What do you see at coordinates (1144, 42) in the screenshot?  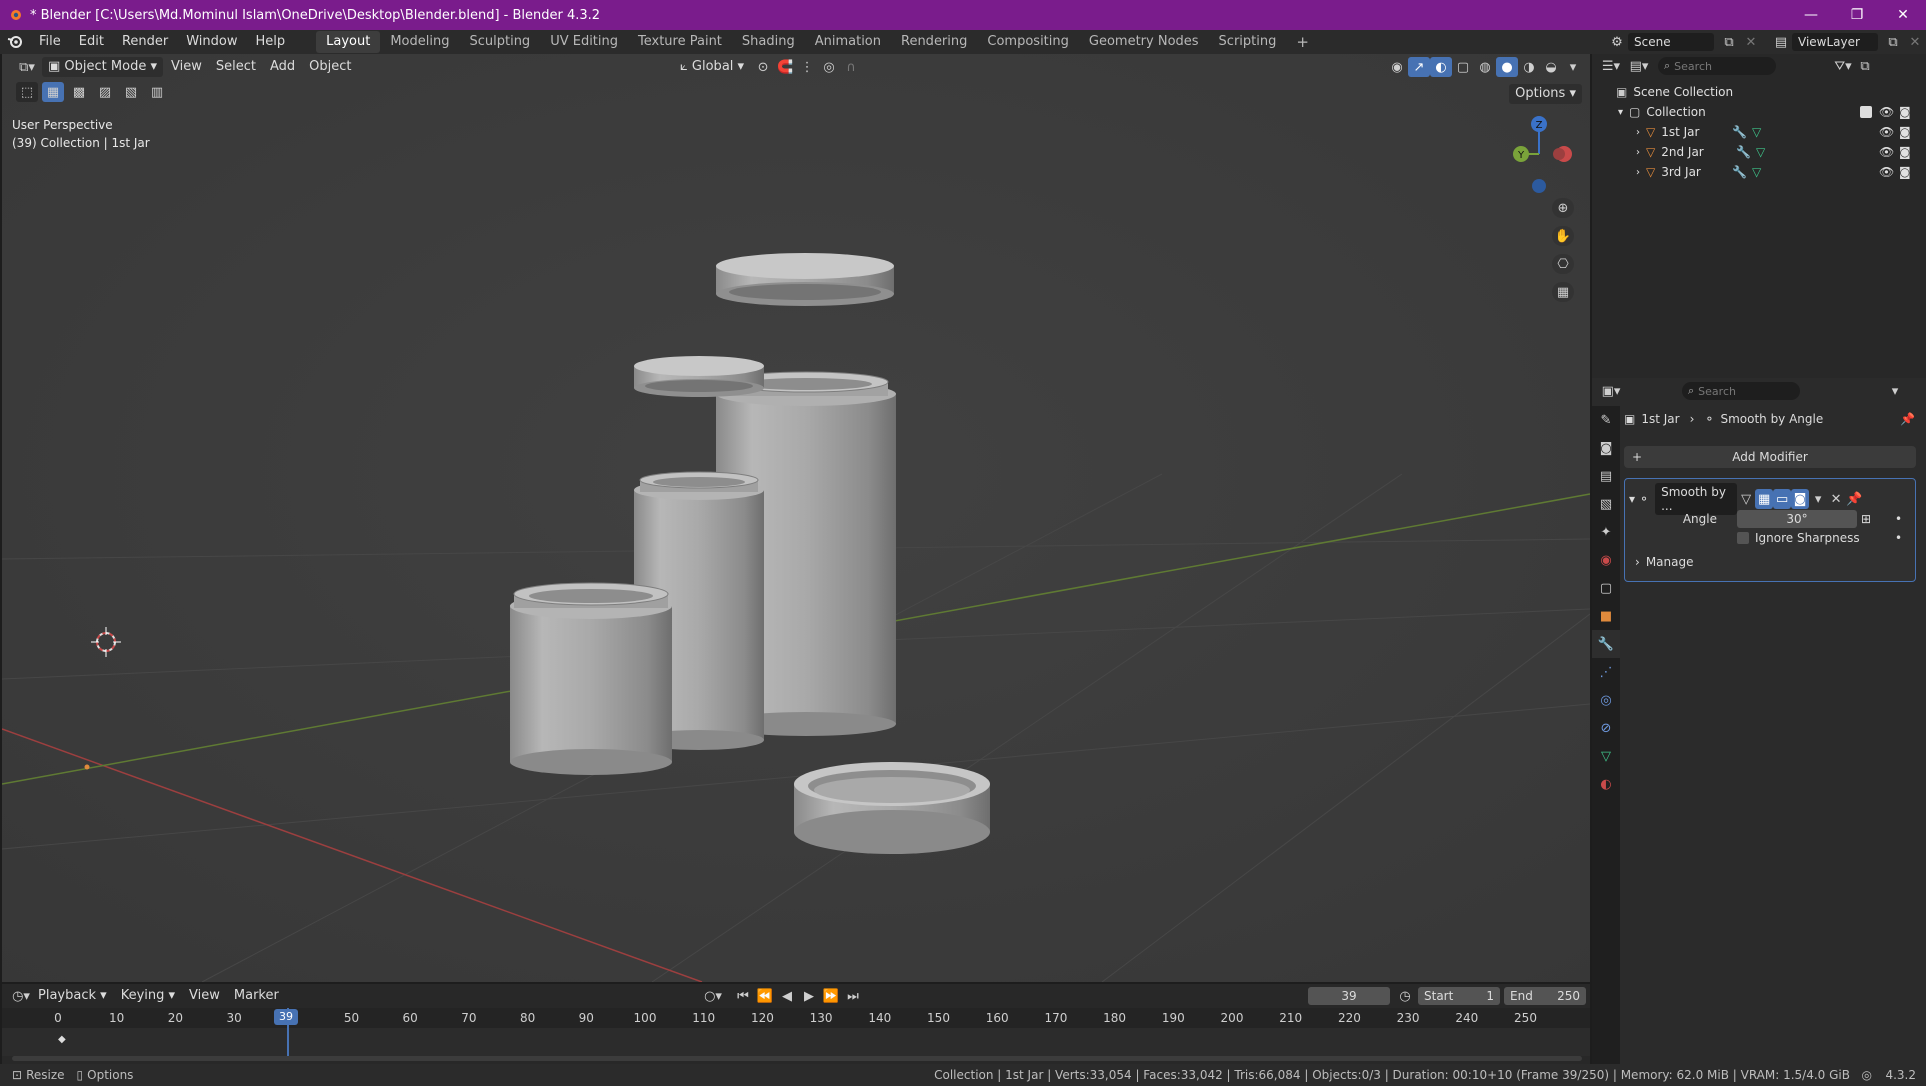 I see `tab-geometry-nodes: Geometry Nodes` at bounding box center [1144, 42].